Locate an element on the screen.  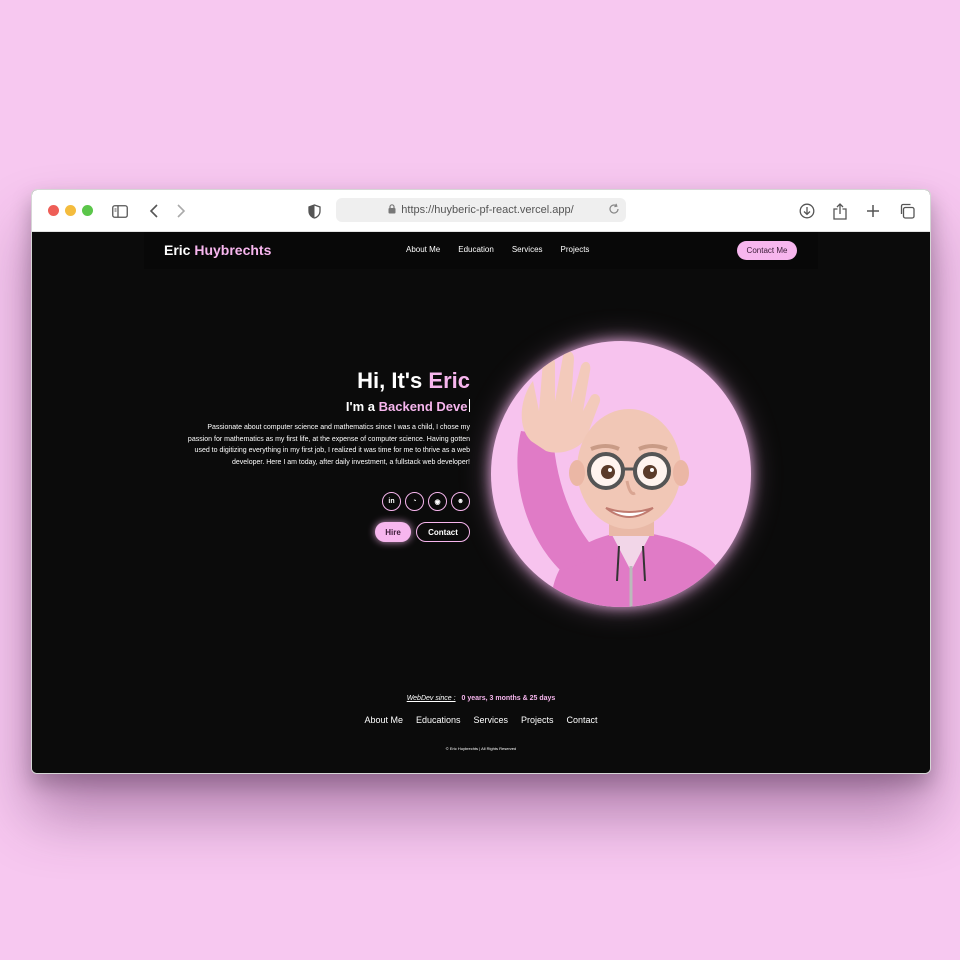
avatar is located at coordinates (621, 474).